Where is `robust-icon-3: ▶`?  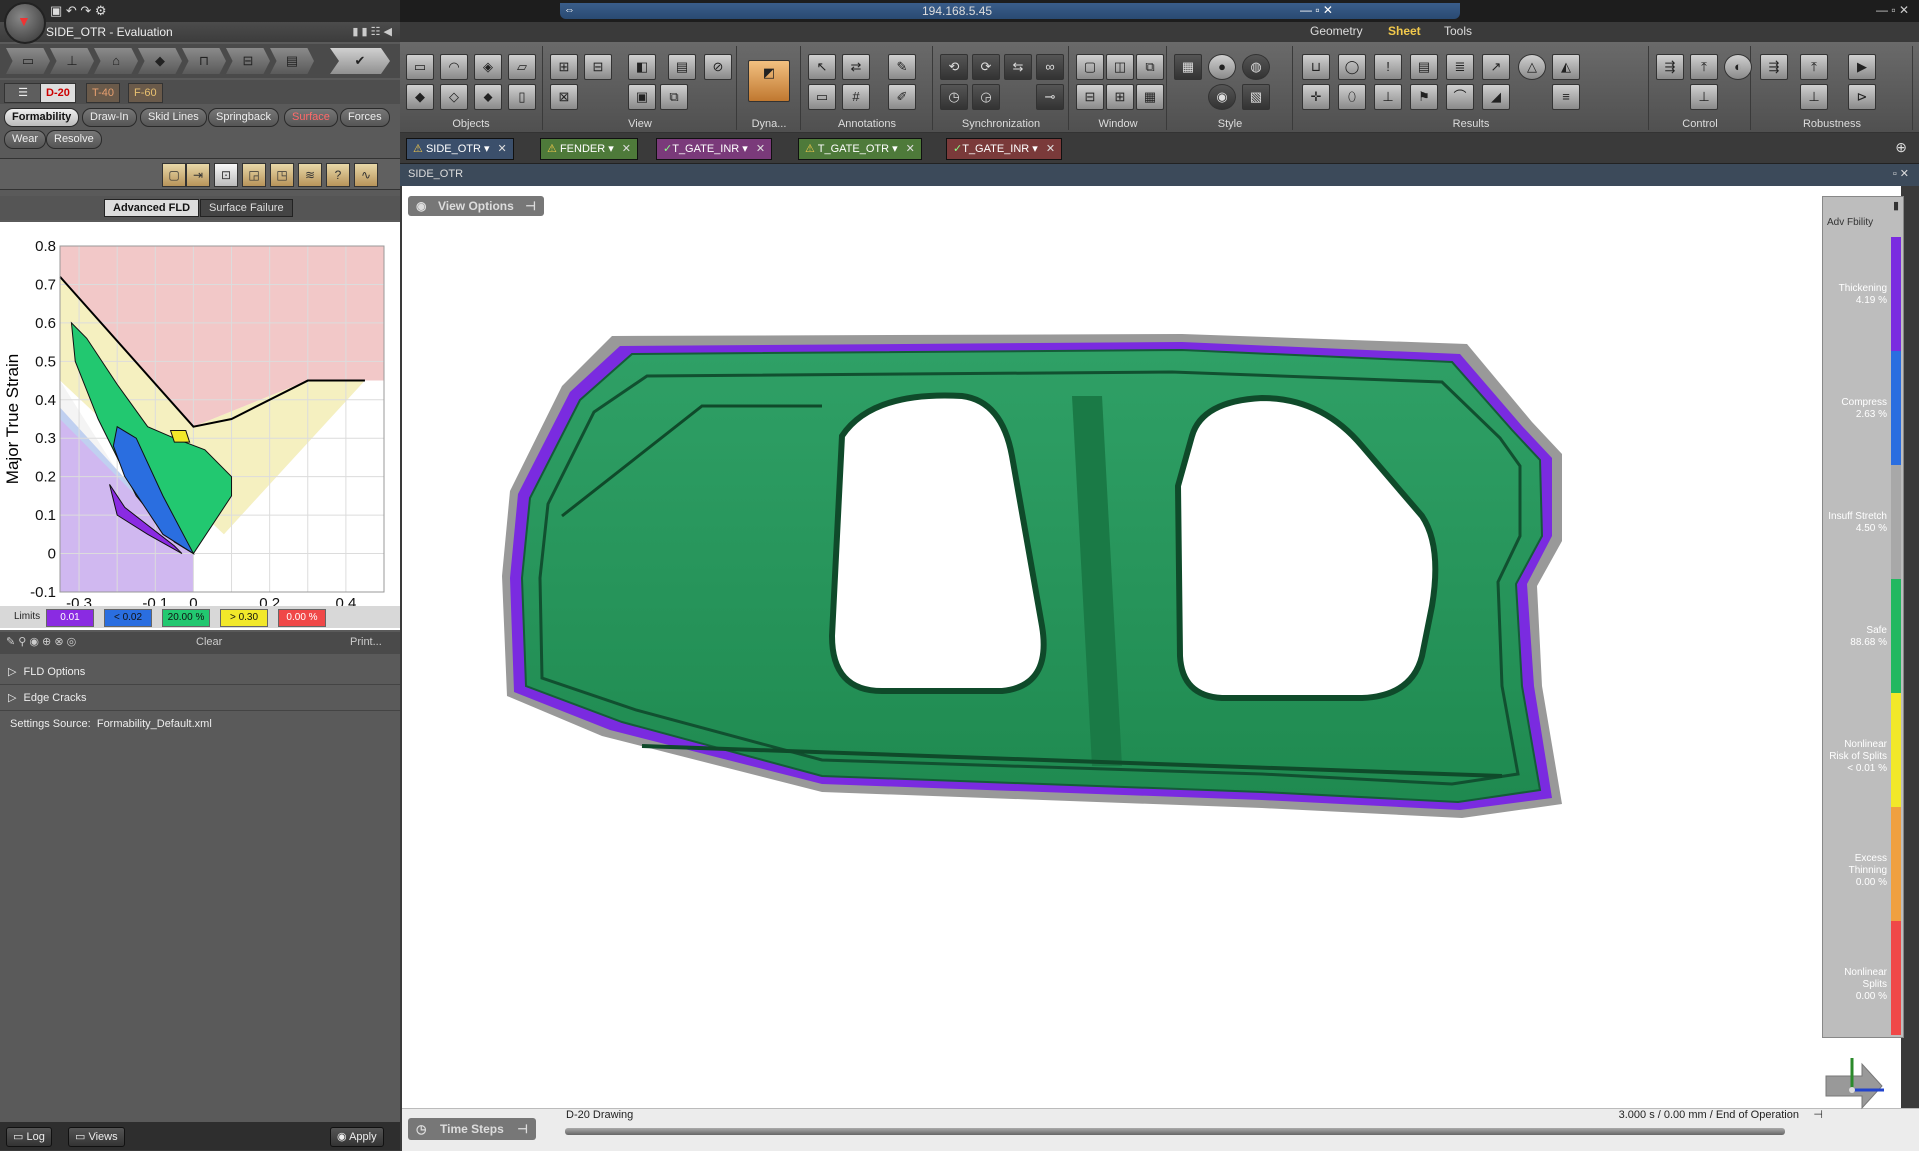 robust-icon-3: ▶ is located at coordinates (1862, 67).